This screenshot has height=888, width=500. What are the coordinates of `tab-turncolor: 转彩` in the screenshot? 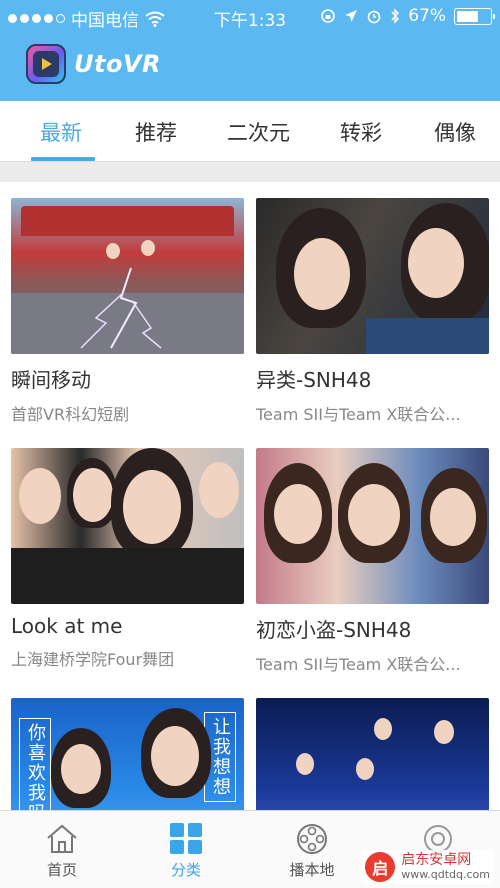 It's located at (361, 132).